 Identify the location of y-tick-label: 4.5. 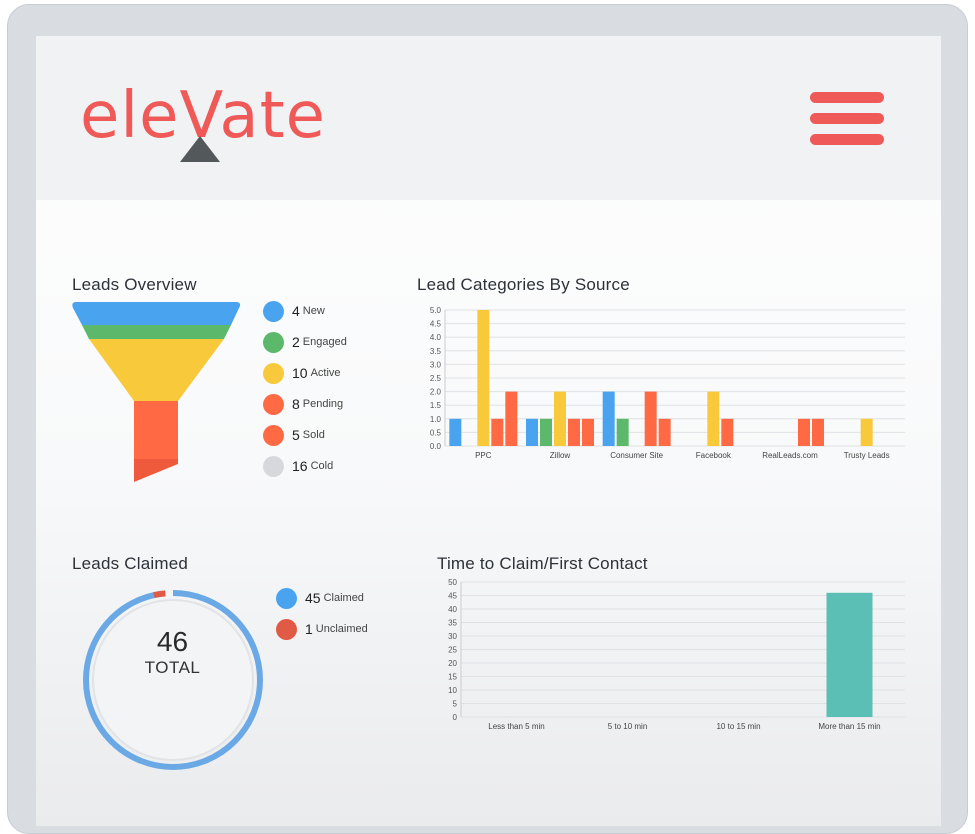
(436, 324).